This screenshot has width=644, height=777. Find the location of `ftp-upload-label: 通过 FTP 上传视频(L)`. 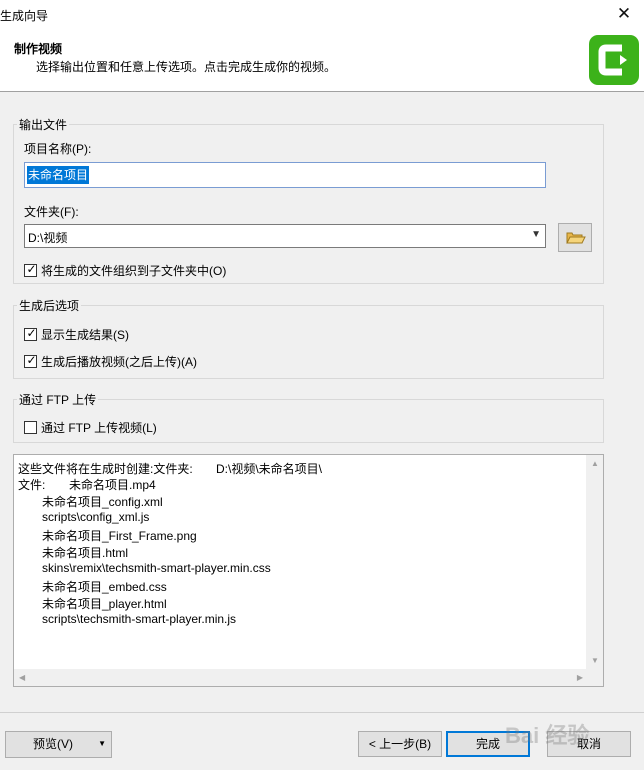

ftp-upload-label: 通过 FTP 上传视频(L) is located at coordinates (99, 428).